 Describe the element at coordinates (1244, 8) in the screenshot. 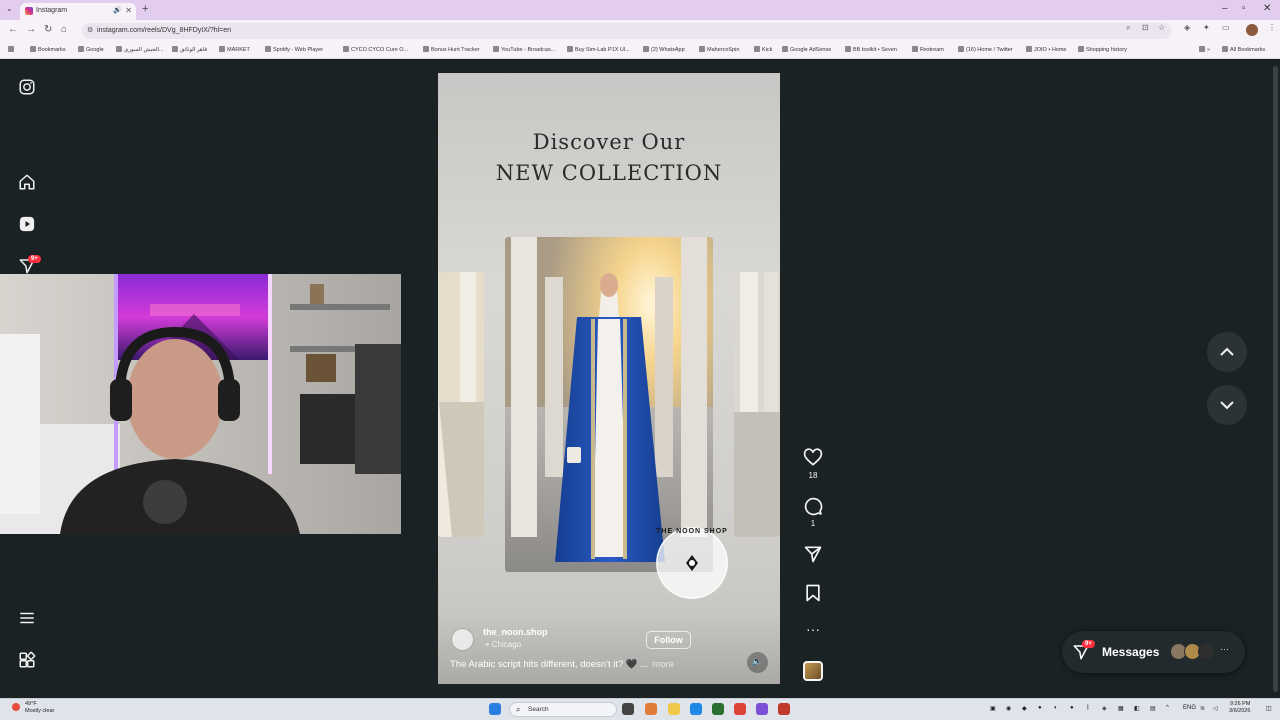

I see `maximize-icon: ▫` at that location.